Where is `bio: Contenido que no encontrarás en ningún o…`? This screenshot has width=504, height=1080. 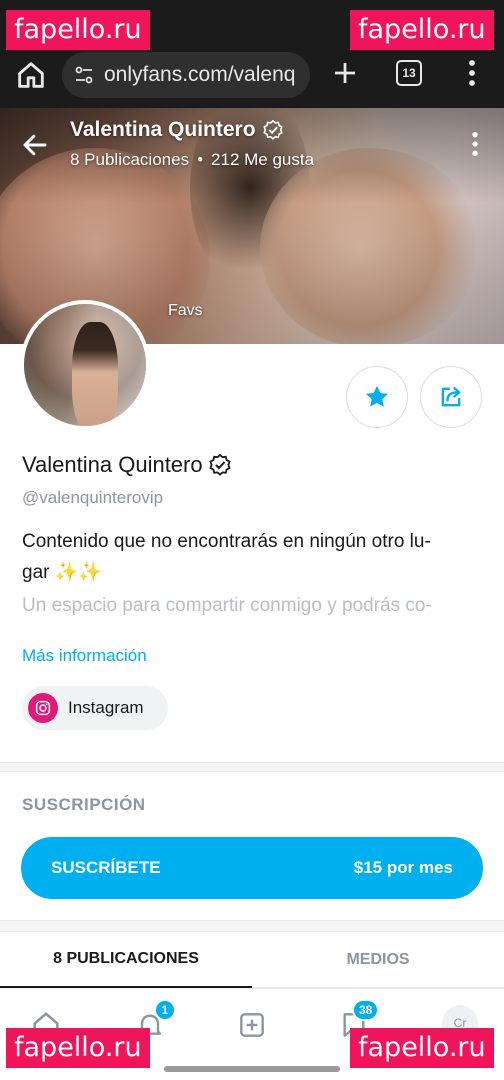 bio: Contenido que no encontrarás en ningún o… is located at coordinates (253, 557).